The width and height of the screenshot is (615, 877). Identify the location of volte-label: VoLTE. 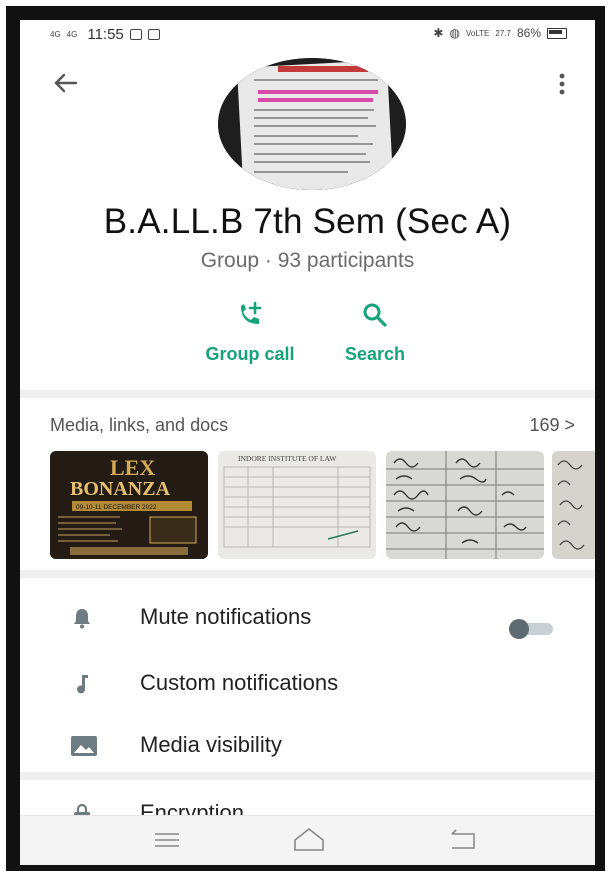
(477, 33).